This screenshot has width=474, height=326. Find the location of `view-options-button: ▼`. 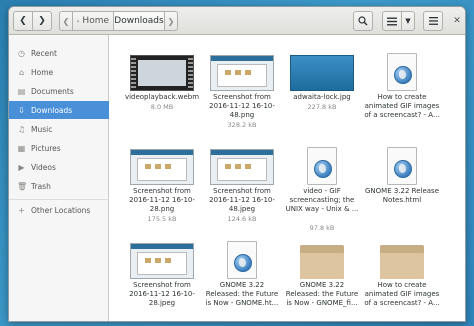

view-options-button: ▼ is located at coordinates (408, 21).